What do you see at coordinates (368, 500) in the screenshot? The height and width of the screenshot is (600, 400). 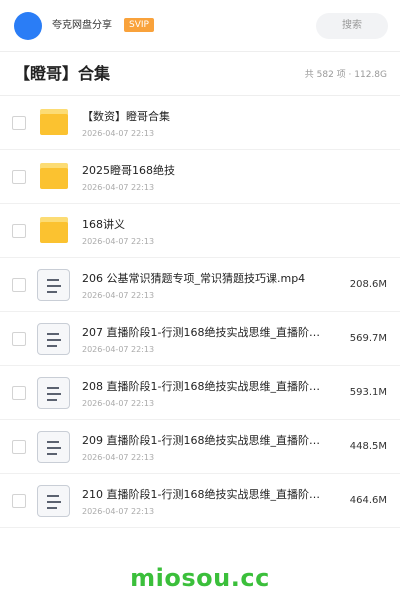 I see `item-size: 464.6M` at bounding box center [368, 500].